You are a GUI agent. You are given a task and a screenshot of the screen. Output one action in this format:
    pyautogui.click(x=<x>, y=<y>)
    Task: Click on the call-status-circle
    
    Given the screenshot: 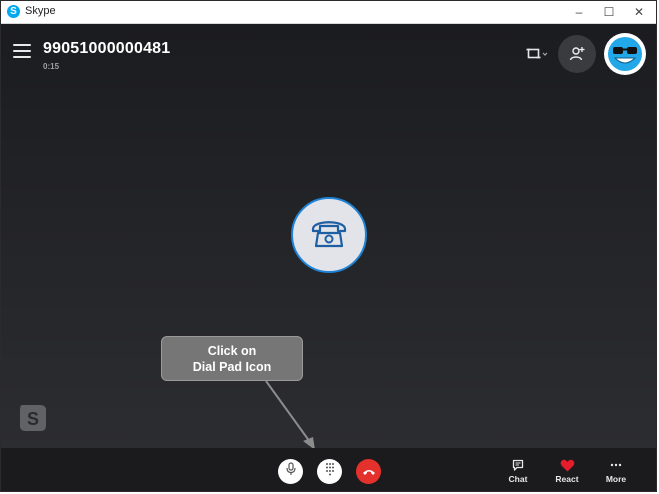 What is the action you would take?
    pyautogui.click(x=329, y=235)
    